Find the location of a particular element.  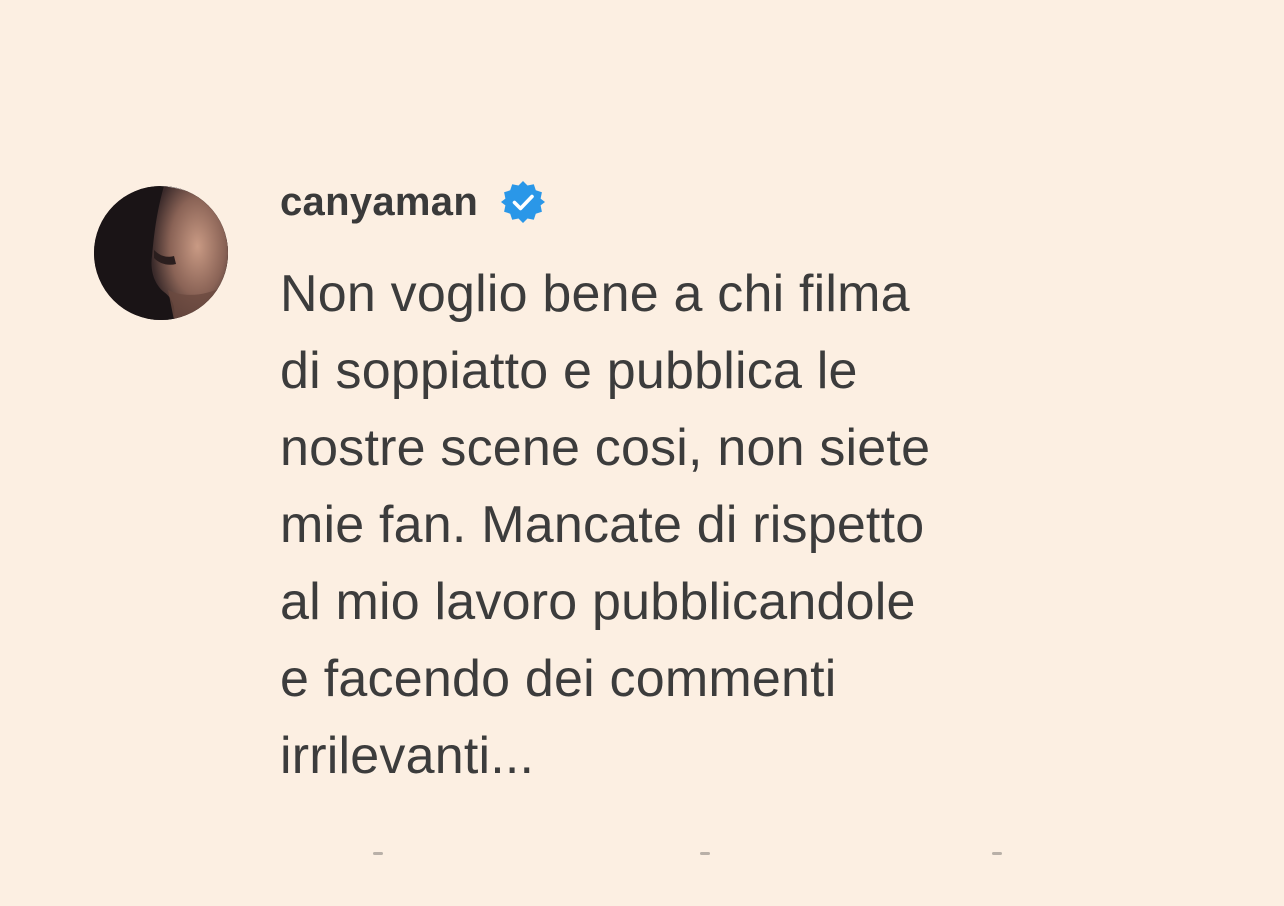

profile-photo is located at coordinates (161, 253).